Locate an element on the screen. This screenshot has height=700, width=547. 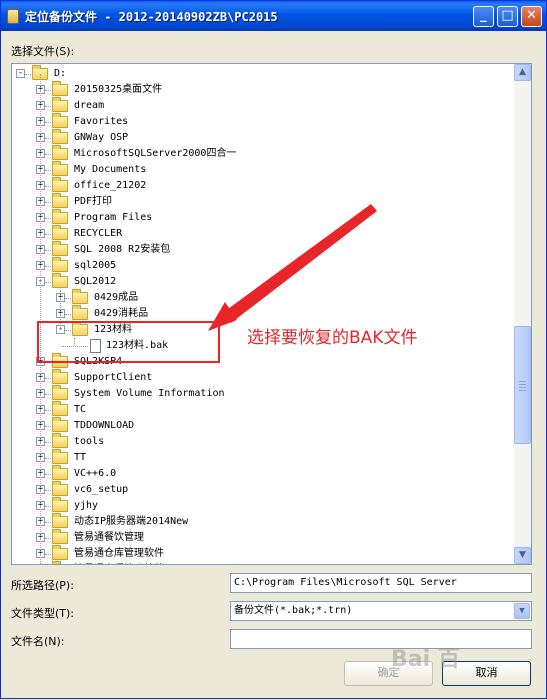
file-name-label: 文件名(N): is located at coordinates (38, 641).